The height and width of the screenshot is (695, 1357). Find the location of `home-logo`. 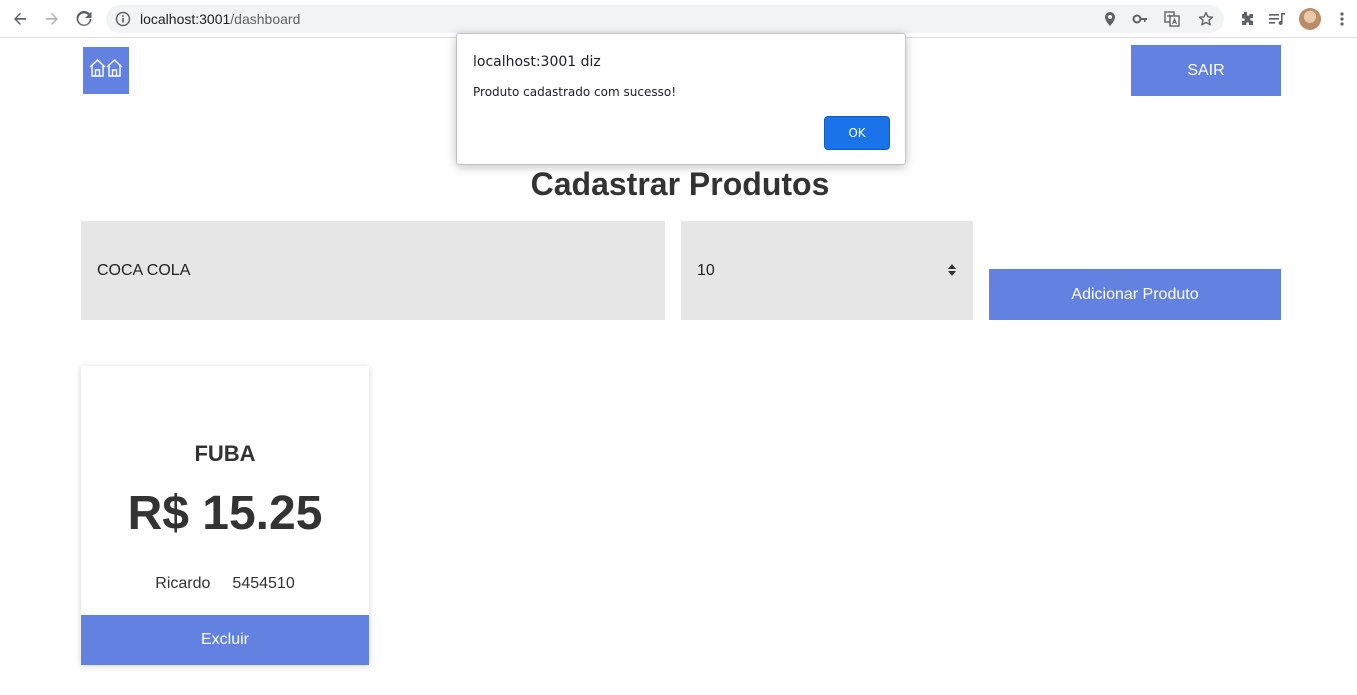

home-logo is located at coordinates (106, 70).